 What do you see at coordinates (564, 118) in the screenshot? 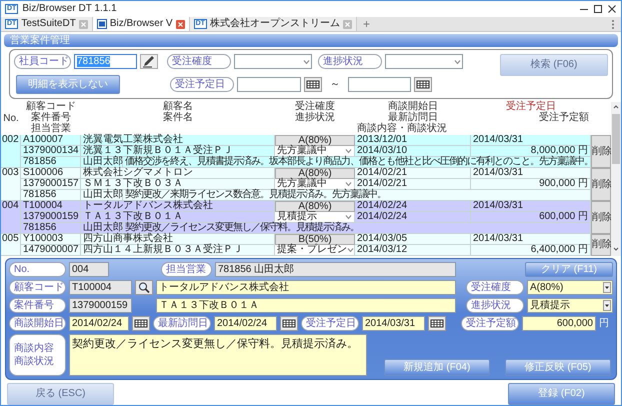
I see `column-header: 受注予定額` at bounding box center [564, 118].